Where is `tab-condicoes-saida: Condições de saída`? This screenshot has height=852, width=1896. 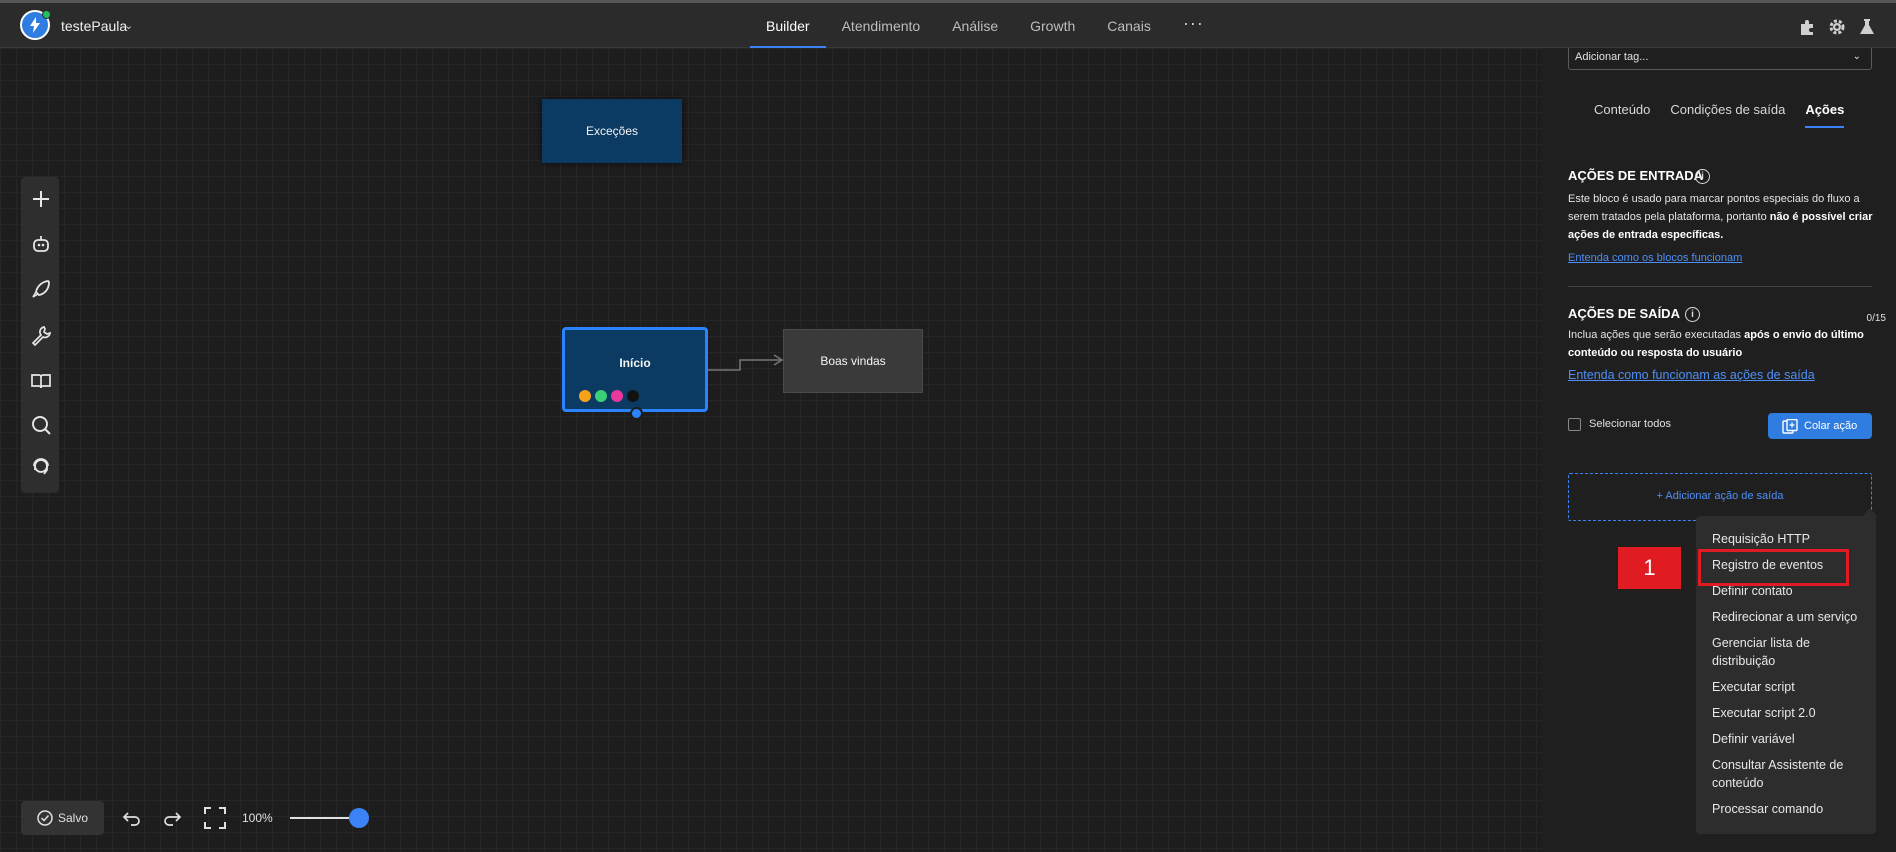
tab-condicoes-saida: Condições de saída is located at coordinates (1727, 115).